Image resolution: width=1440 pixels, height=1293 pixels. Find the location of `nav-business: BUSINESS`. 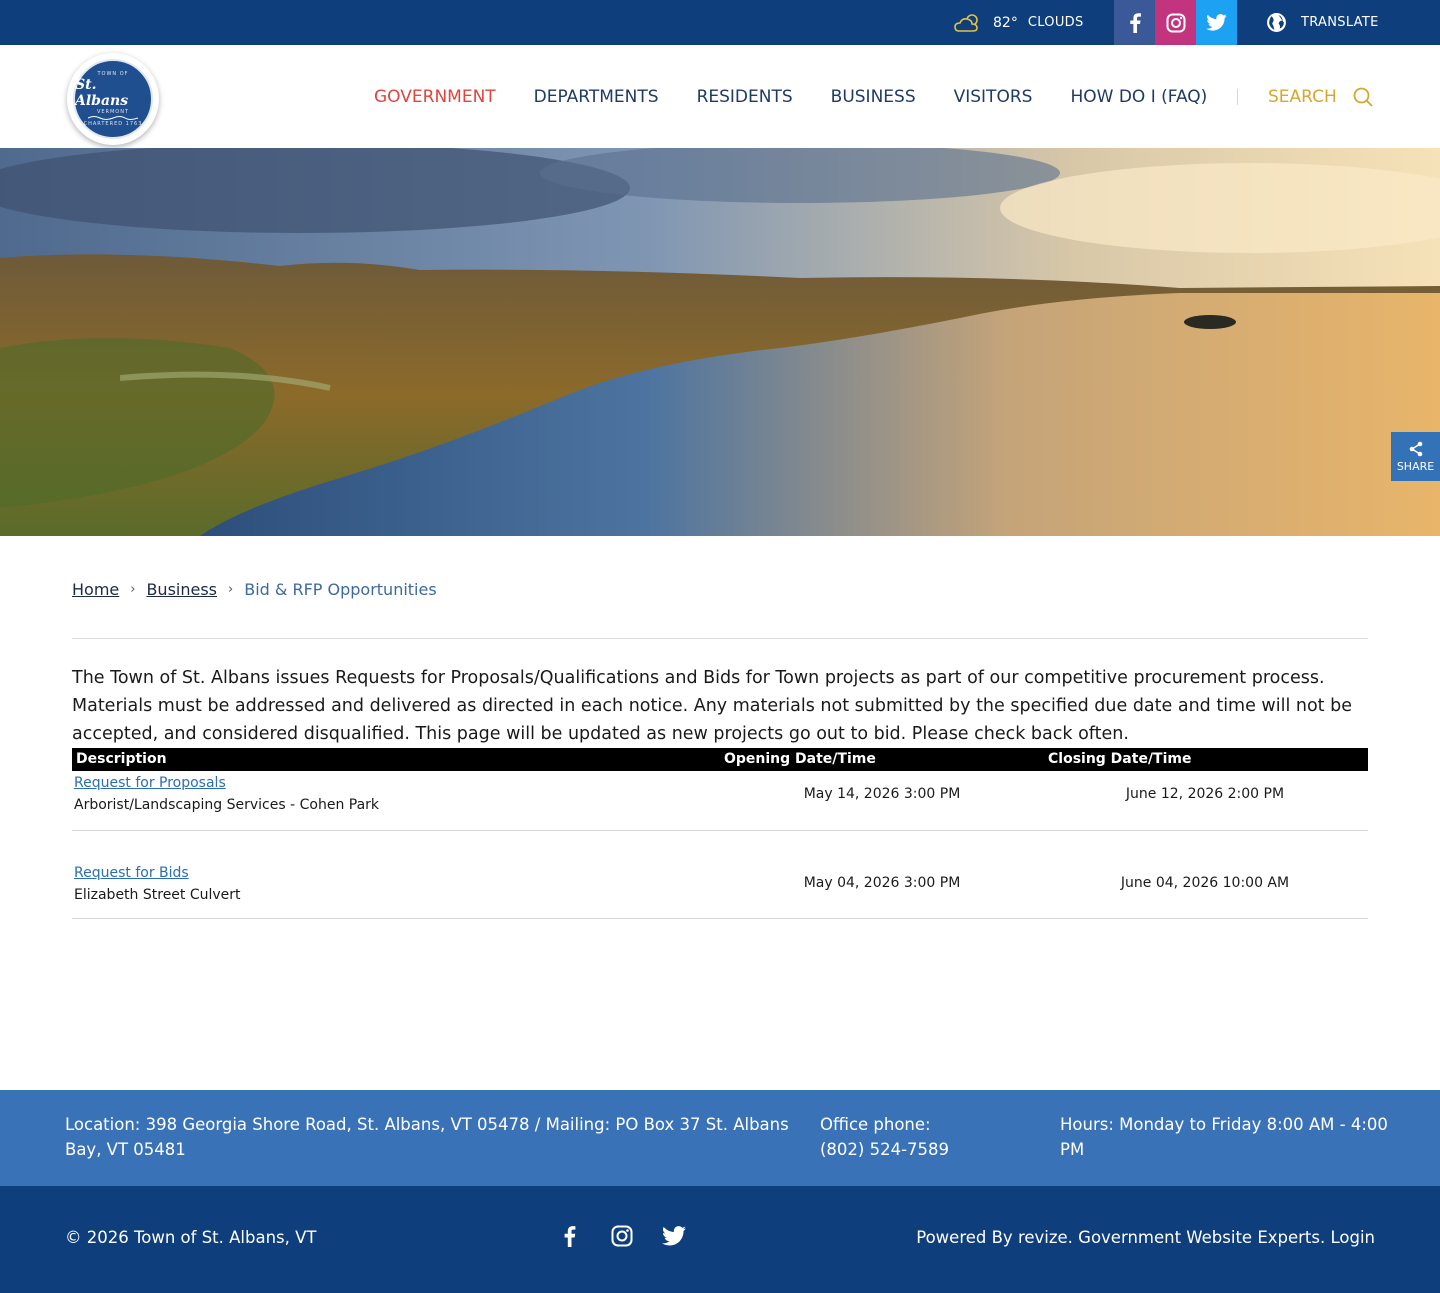

nav-business: BUSINESS is located at coordinates (873, 97).